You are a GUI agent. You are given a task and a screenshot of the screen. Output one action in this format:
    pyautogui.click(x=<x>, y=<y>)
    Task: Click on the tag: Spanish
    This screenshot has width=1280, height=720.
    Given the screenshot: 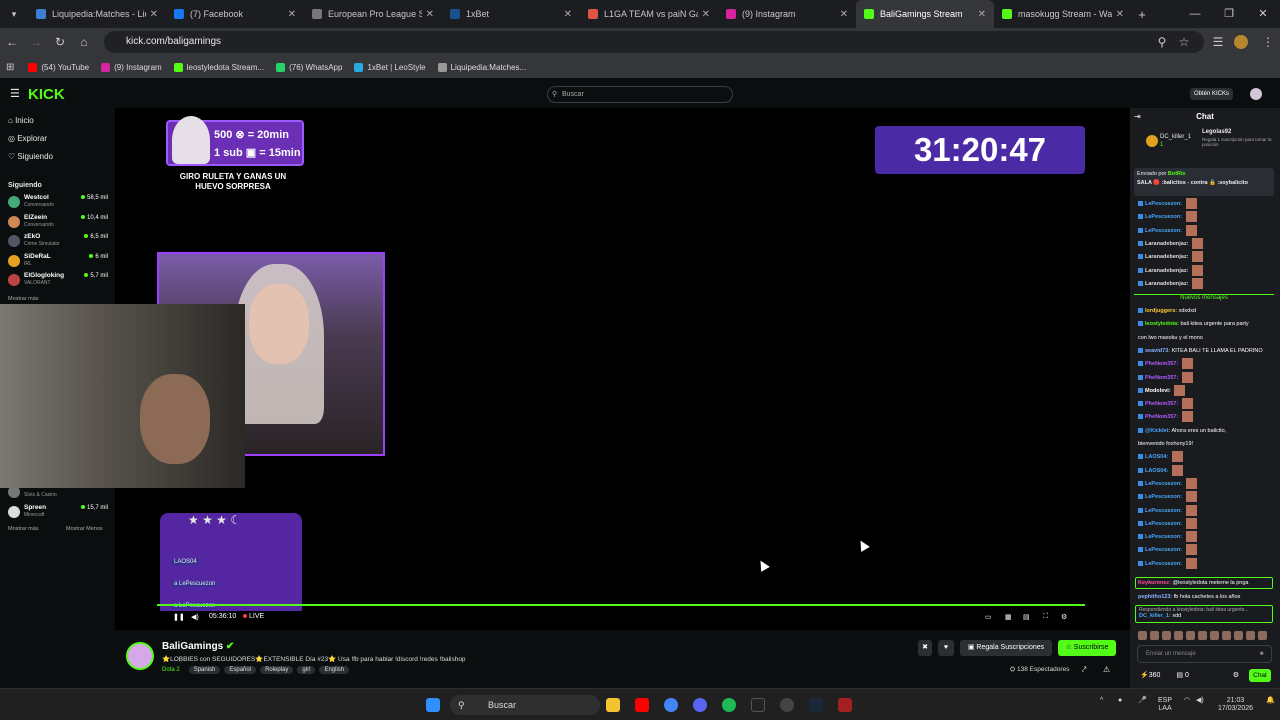 What is the action you would take?
    pyautogui.click(x=204, y=670)
    